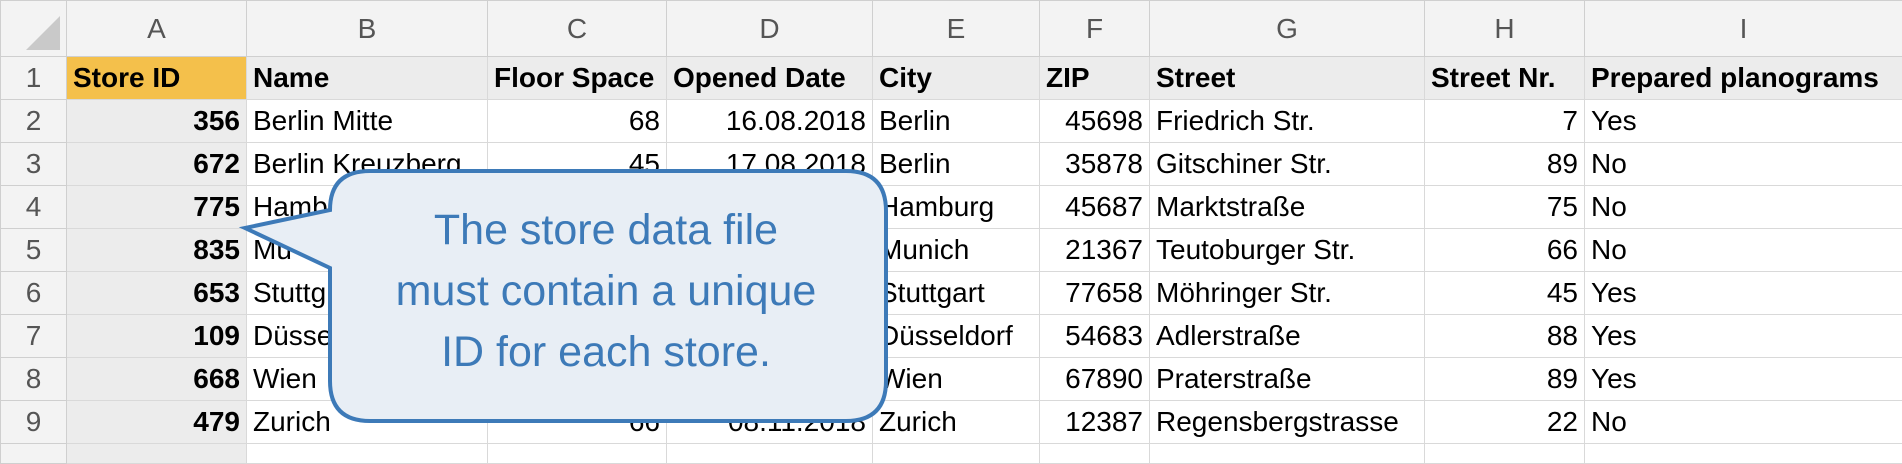 This screenshot has height=464, width=1902. I want to click on cell: 16.08.2018, so click(770, 121).